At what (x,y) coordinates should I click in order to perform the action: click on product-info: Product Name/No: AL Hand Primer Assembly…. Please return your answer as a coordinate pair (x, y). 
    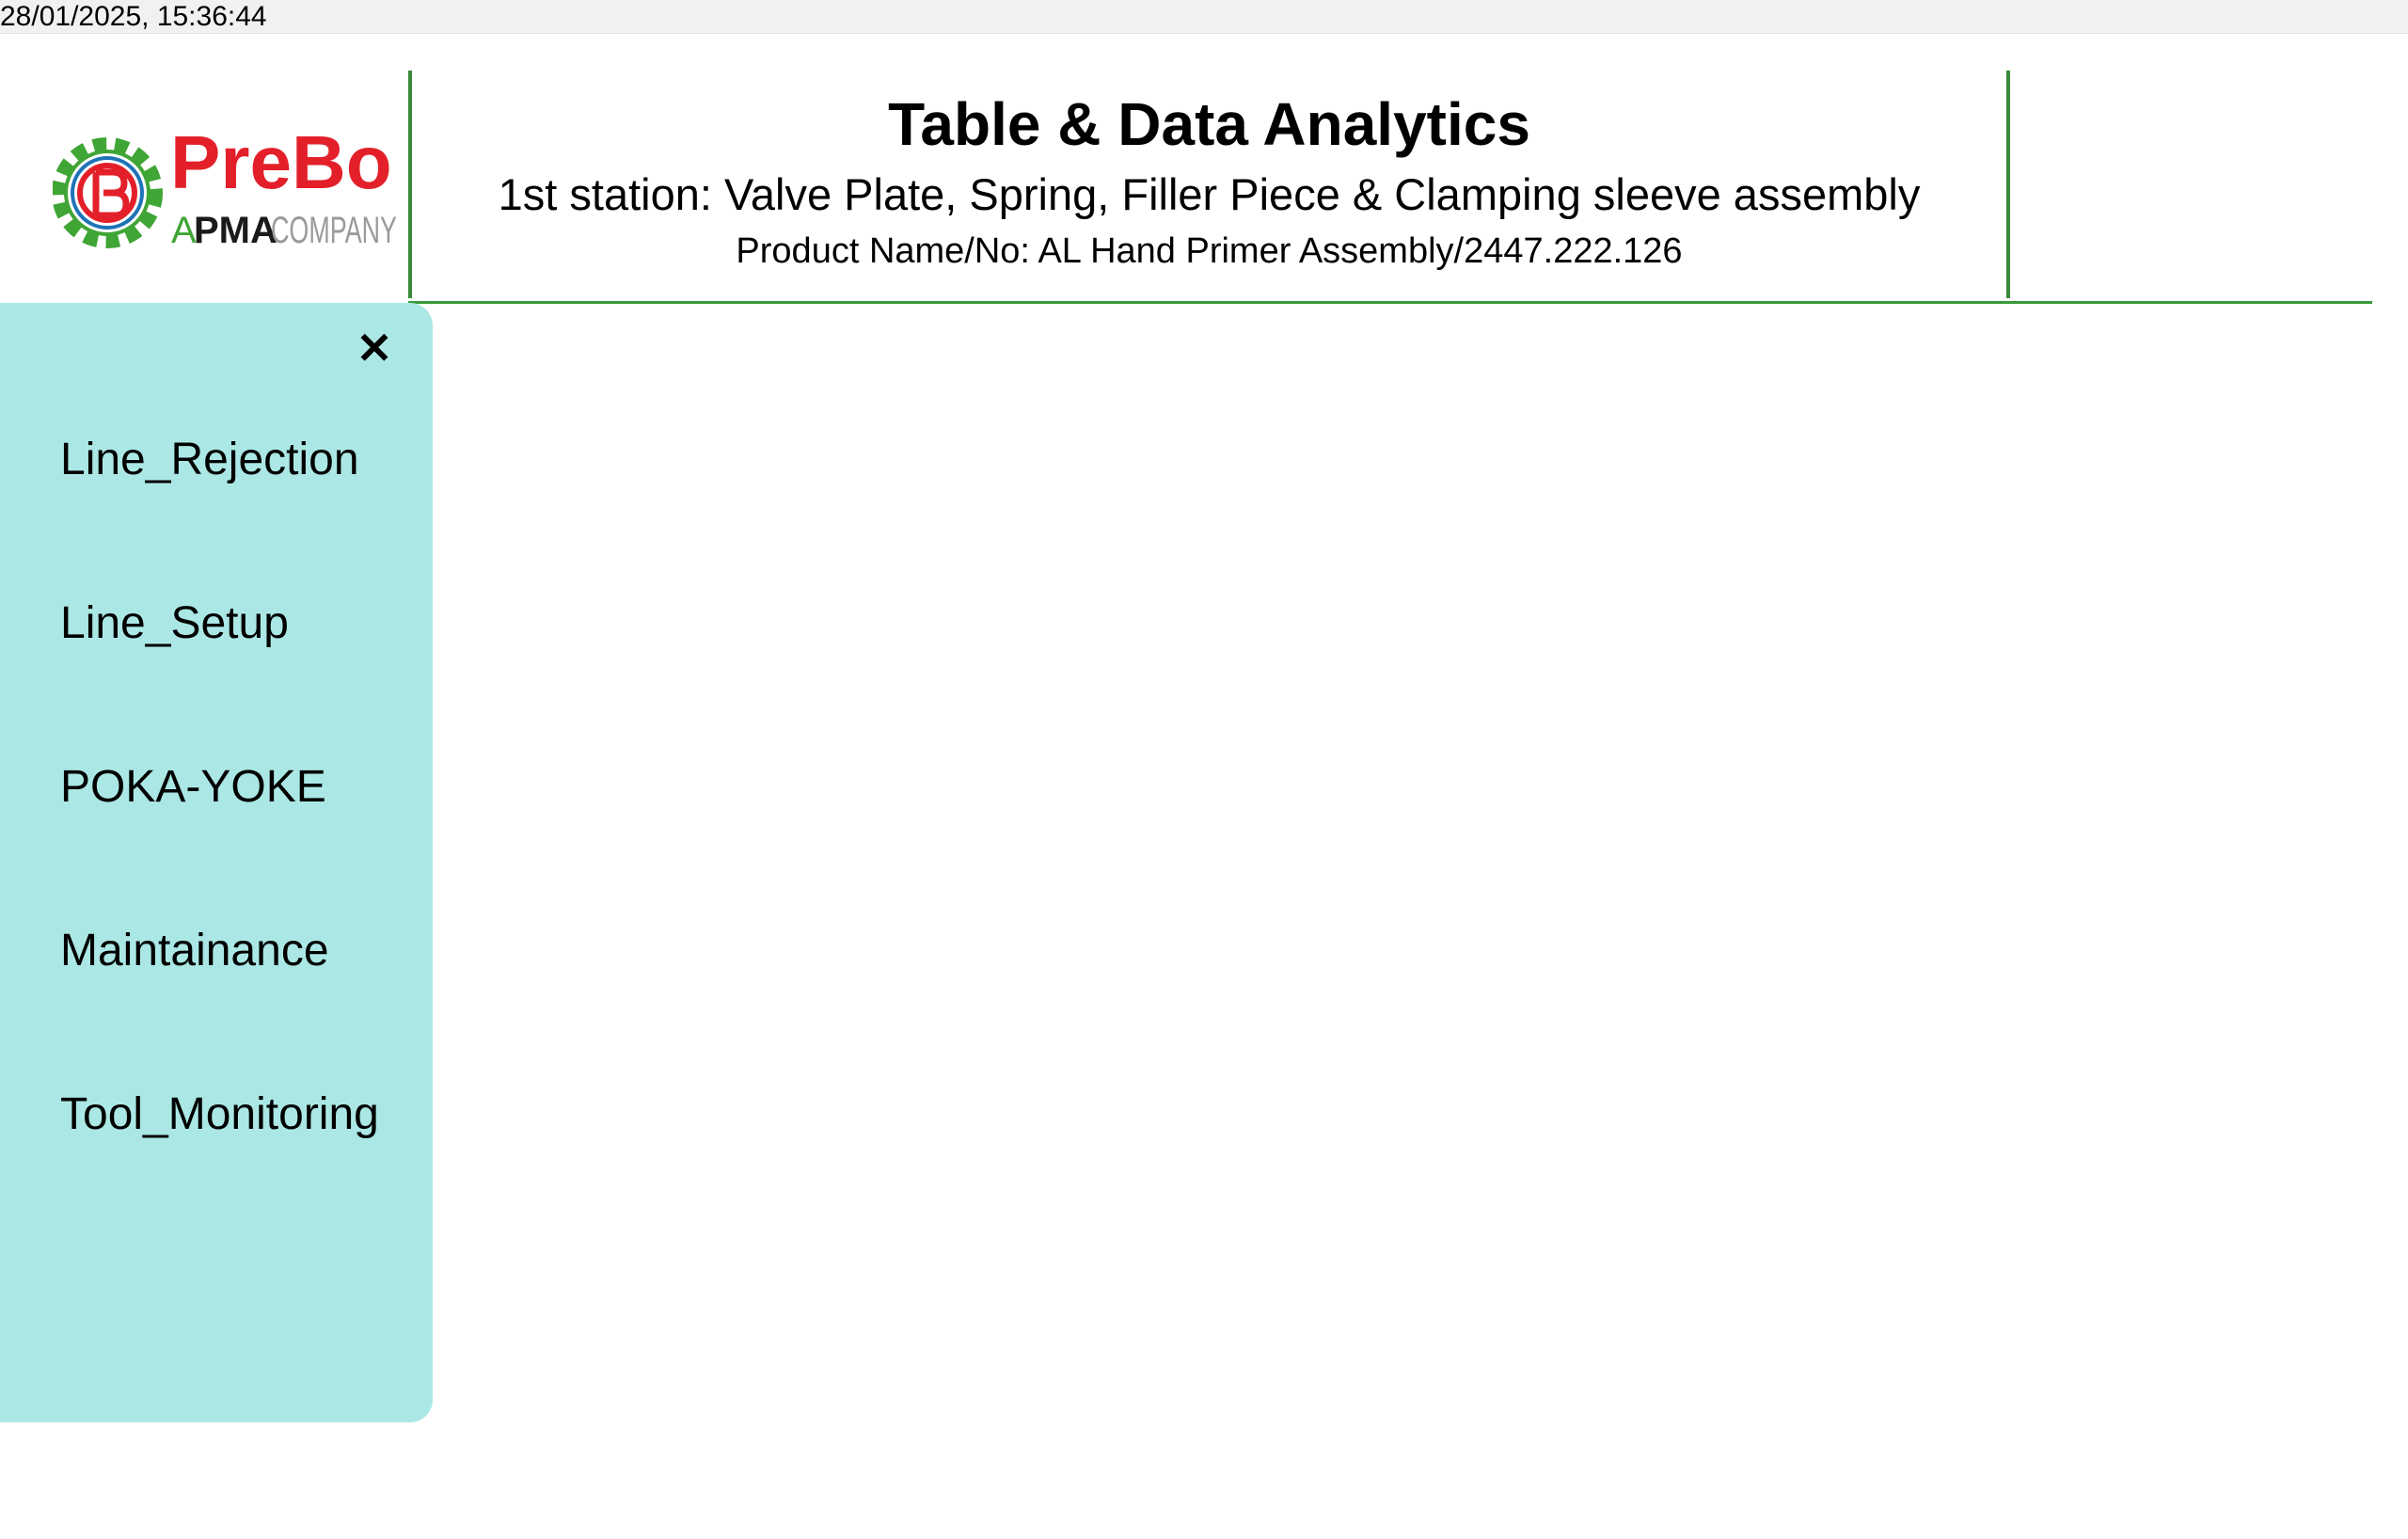
    Looking at the image, I should click on (1209, 251).